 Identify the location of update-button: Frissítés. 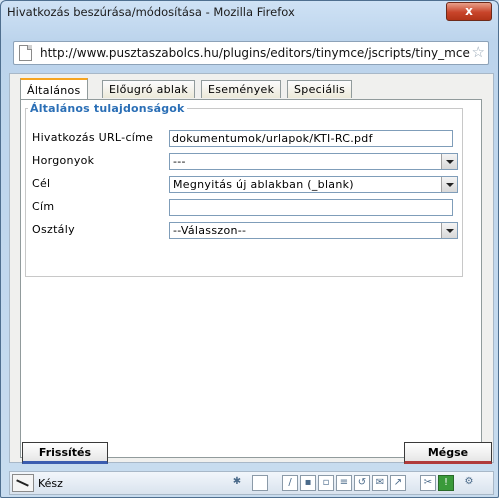
(65, 453).